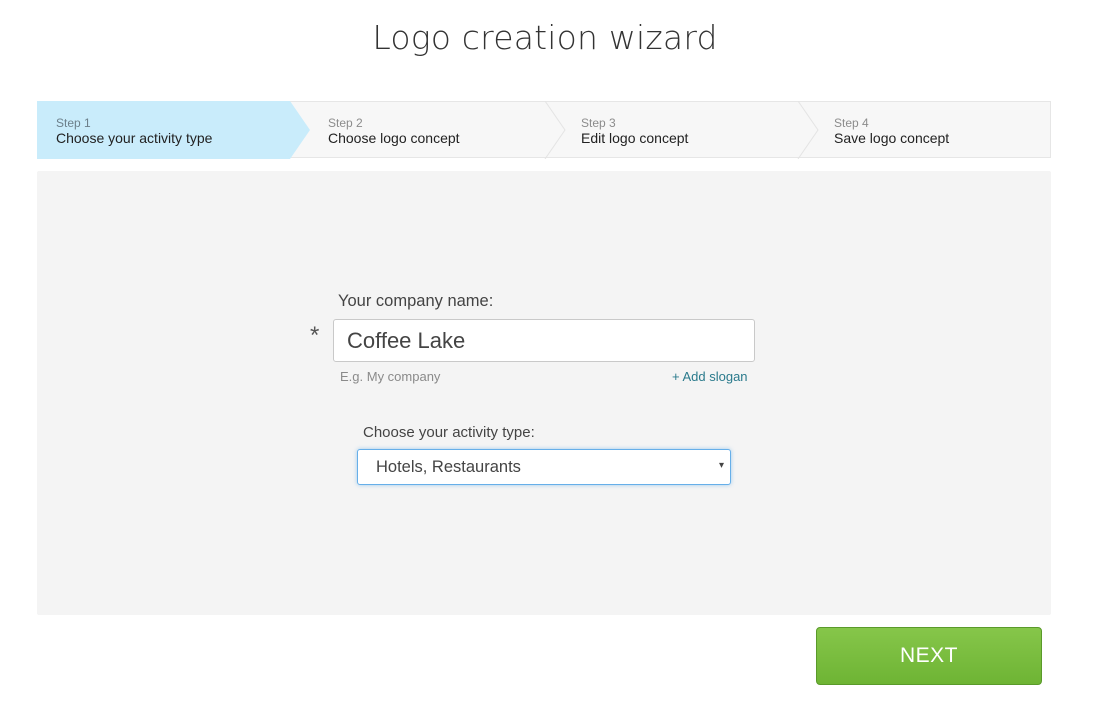  I want to click on step-4: Step 4 Save logo concept, so click(923, 130).